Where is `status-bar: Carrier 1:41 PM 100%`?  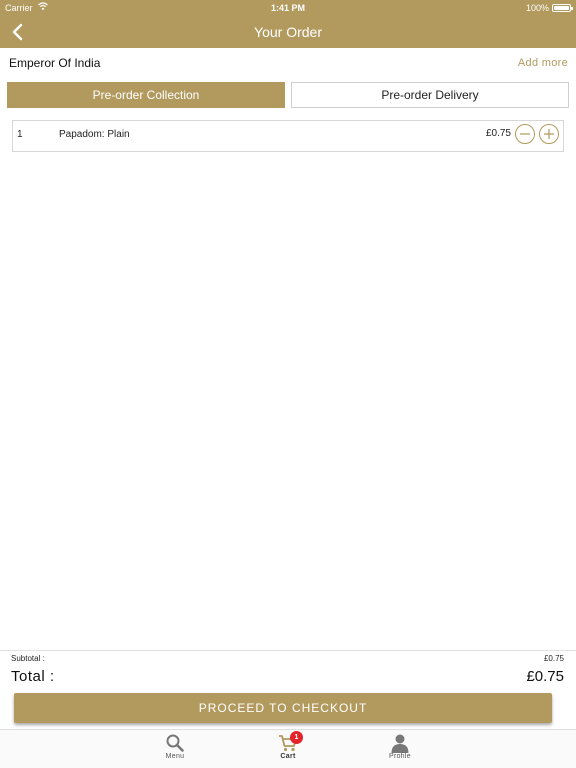
status-bar: Carrier 1:41 PM 100% is located at coordinates (288, 8).